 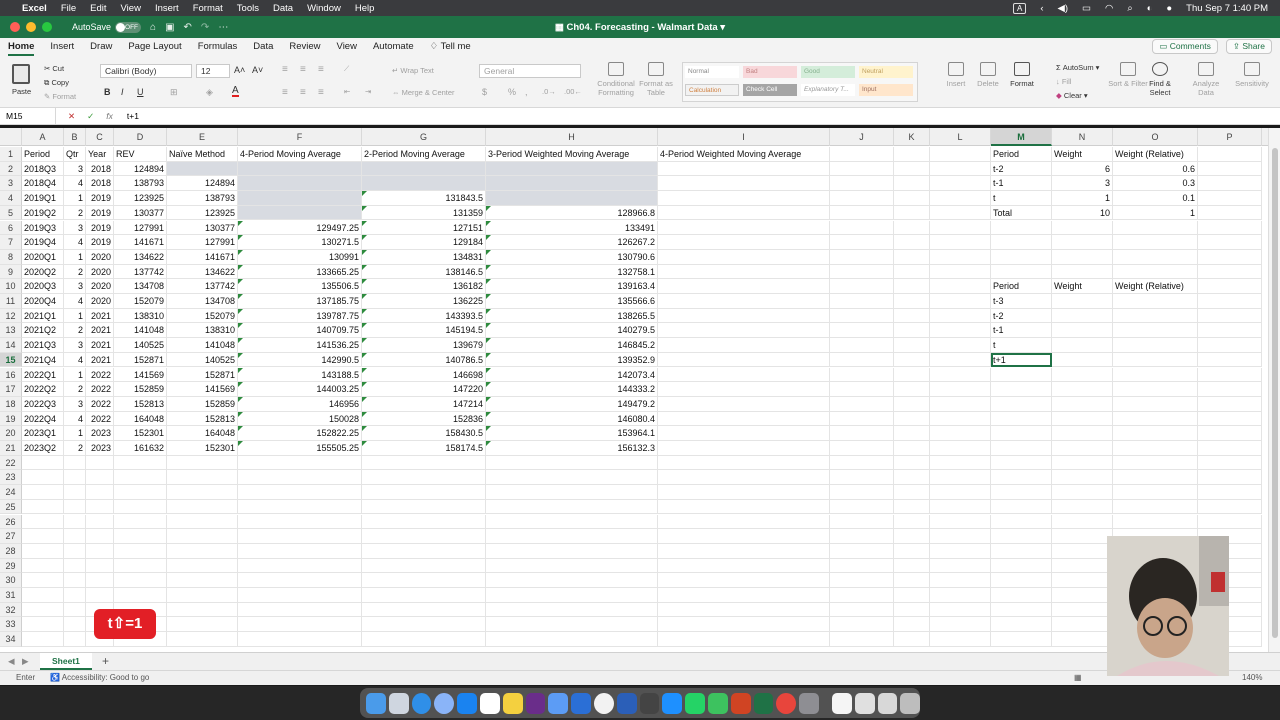 What do you see at coordinates (393, 47) in the screenshot?
I see `tab-automate: Automate` at bounding box center [393, 47].